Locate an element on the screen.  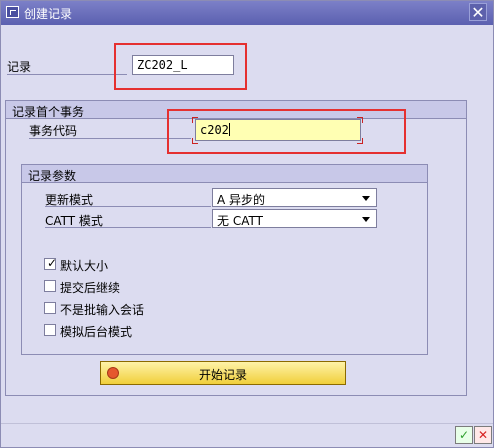
start-recording-label: 开始记录 is located at coordinates (222, 375).